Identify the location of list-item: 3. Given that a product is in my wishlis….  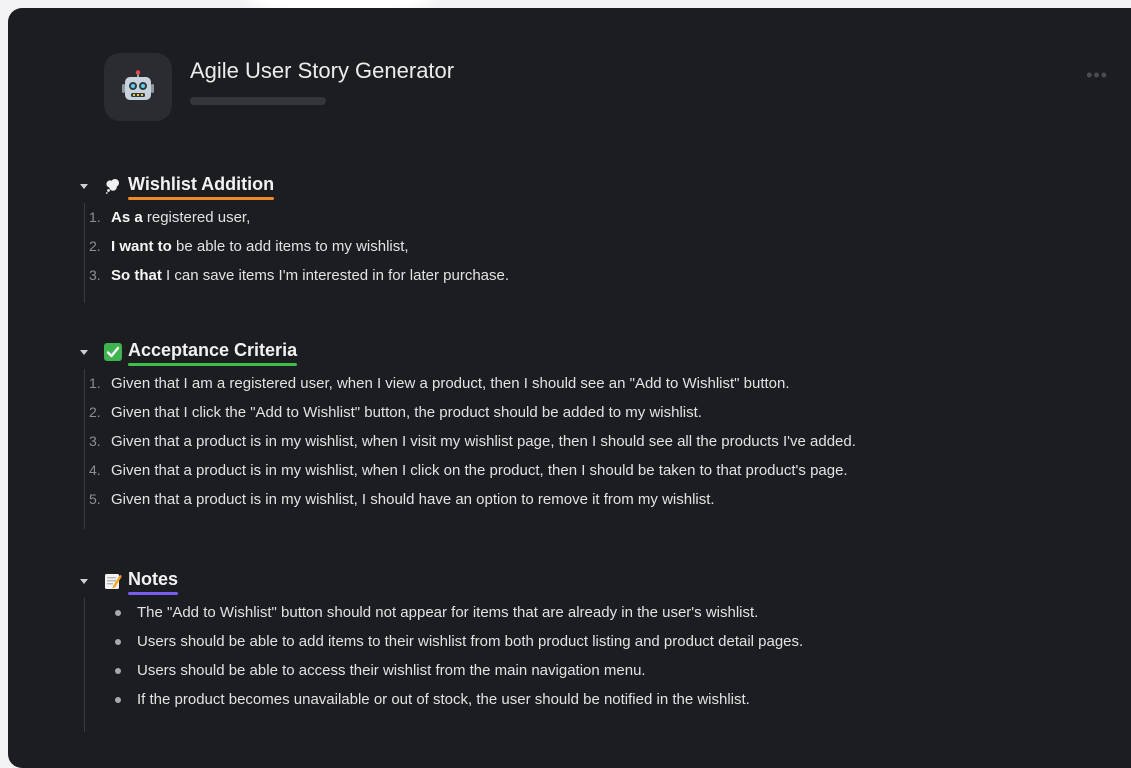
(470, 441).